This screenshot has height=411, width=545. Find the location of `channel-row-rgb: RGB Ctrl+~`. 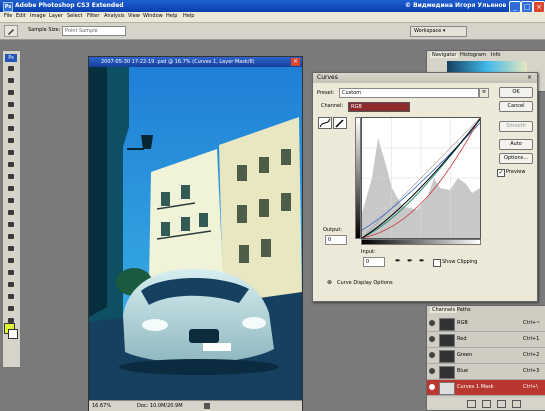

channel-row-rgb: RGB Ctrl+~ is located at coordinates (486, 324).